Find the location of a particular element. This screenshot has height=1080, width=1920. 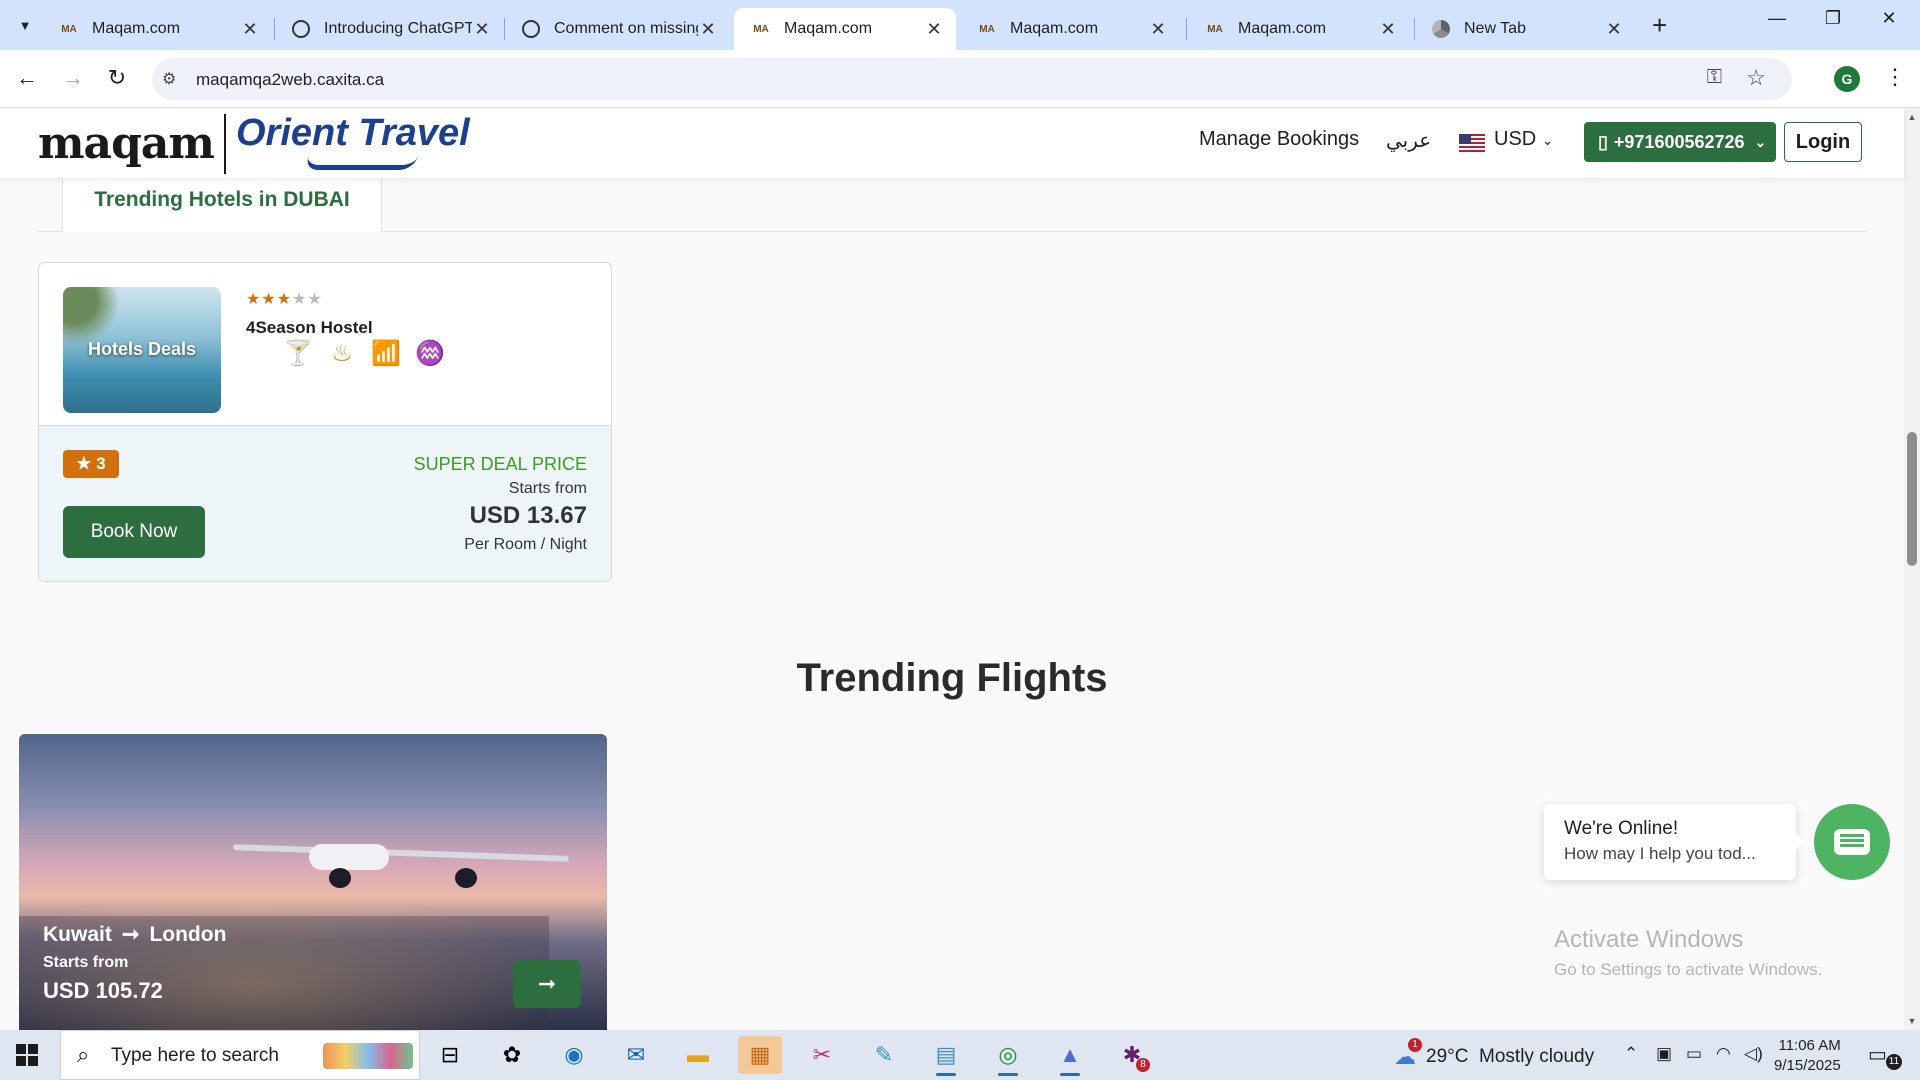

browser-tab-active: MA Maqam.com ✕ is located at coordinates (845, 29).